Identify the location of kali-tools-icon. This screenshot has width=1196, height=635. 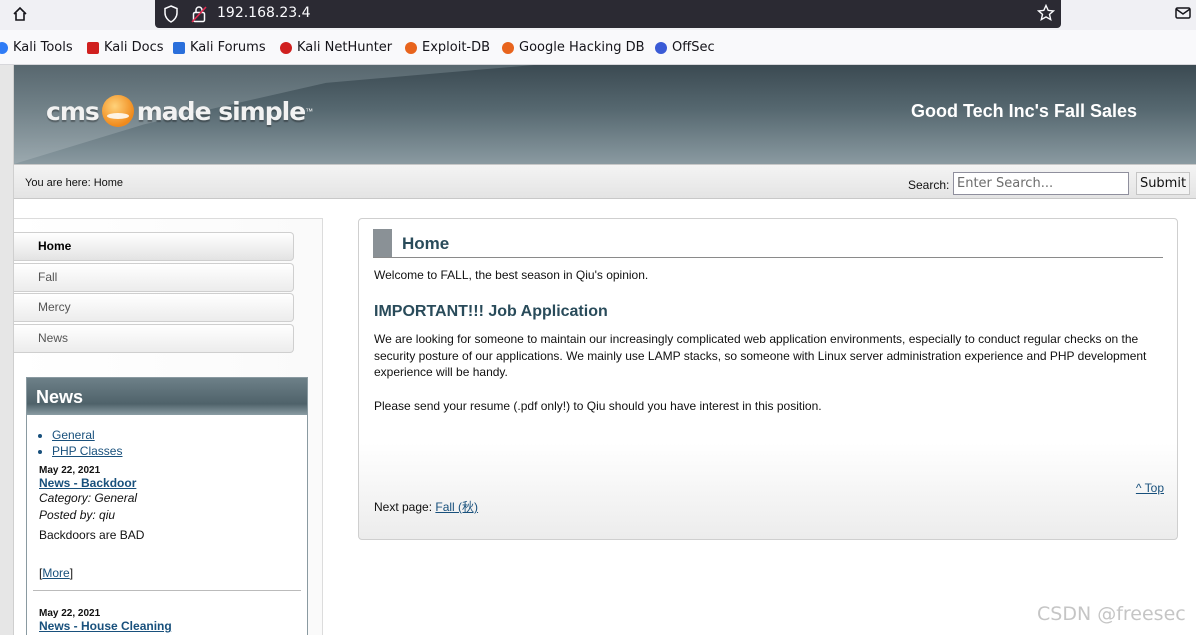
(4, 47).